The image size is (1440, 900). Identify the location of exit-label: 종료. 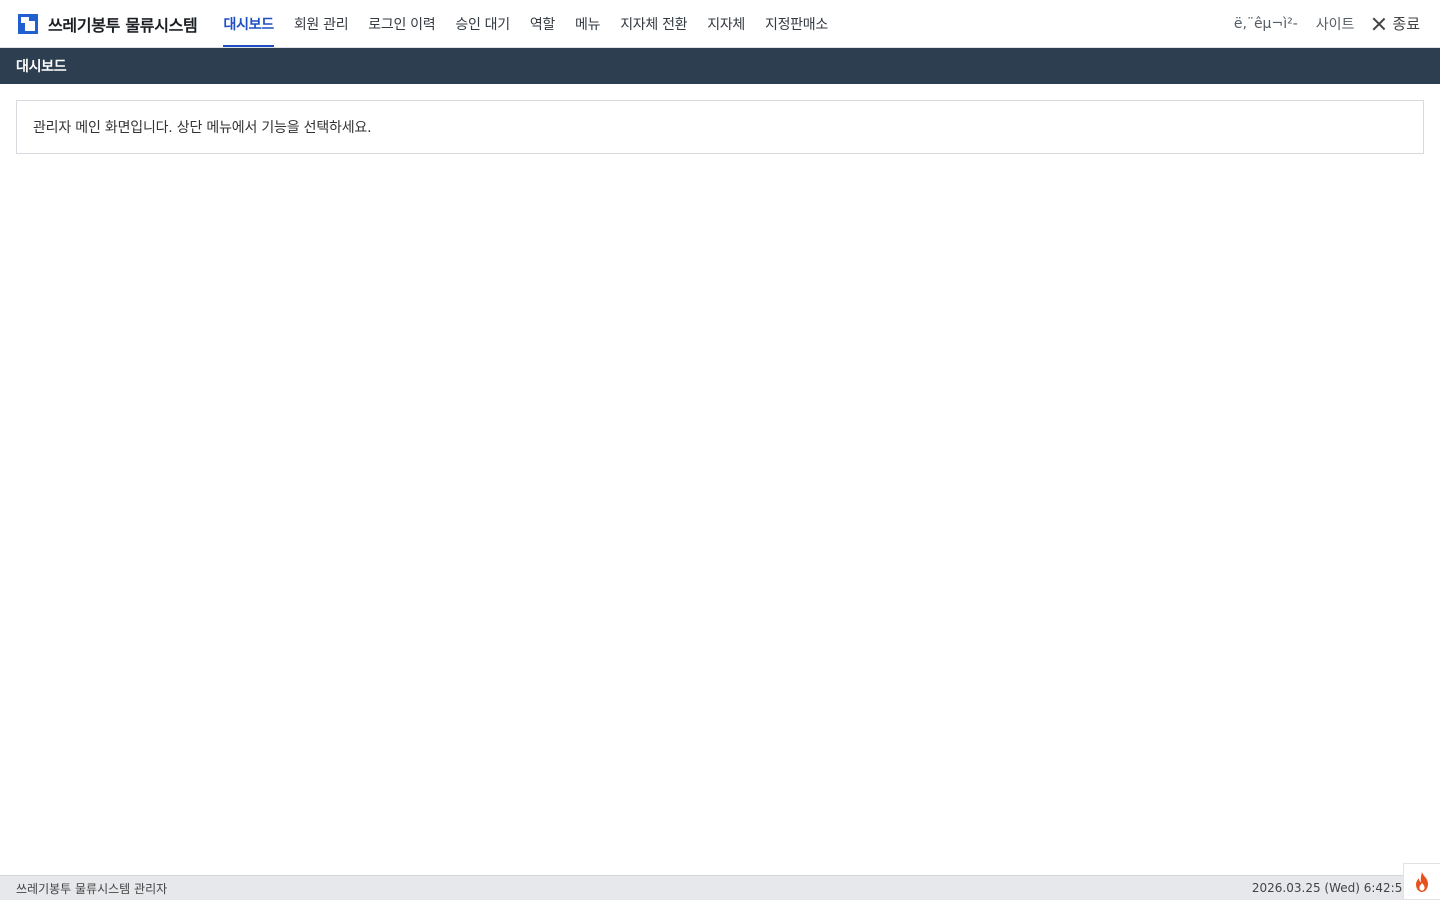
(1406, 24).